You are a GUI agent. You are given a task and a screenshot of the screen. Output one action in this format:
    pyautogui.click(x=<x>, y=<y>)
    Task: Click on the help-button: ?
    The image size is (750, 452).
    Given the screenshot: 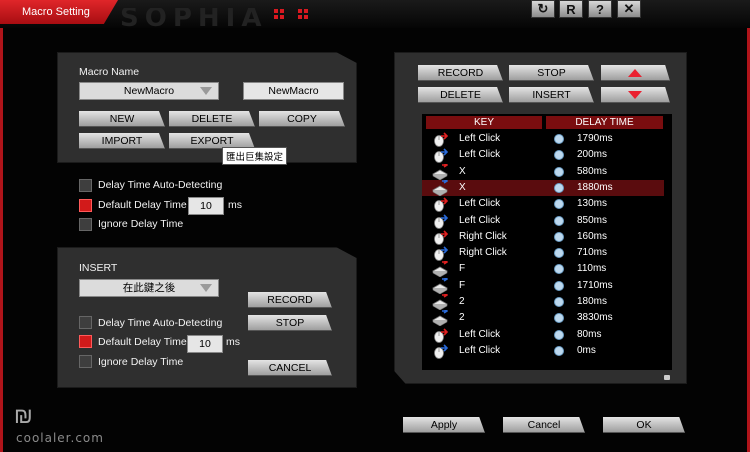 What is the action you would take?
    pyautogui.click(x=600, y=9)
    